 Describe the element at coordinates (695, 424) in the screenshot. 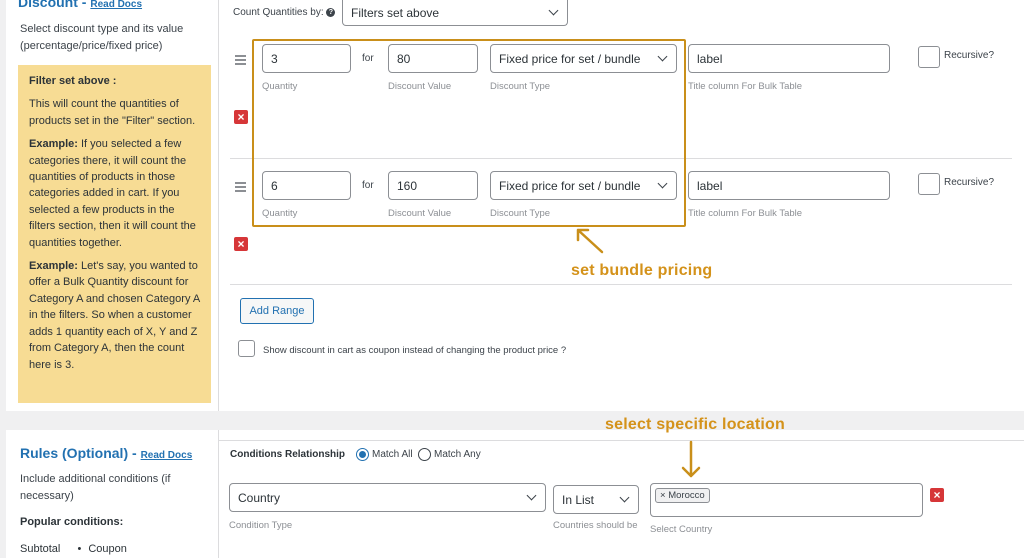

I see `location-annotation-label: select specific location` at that location.